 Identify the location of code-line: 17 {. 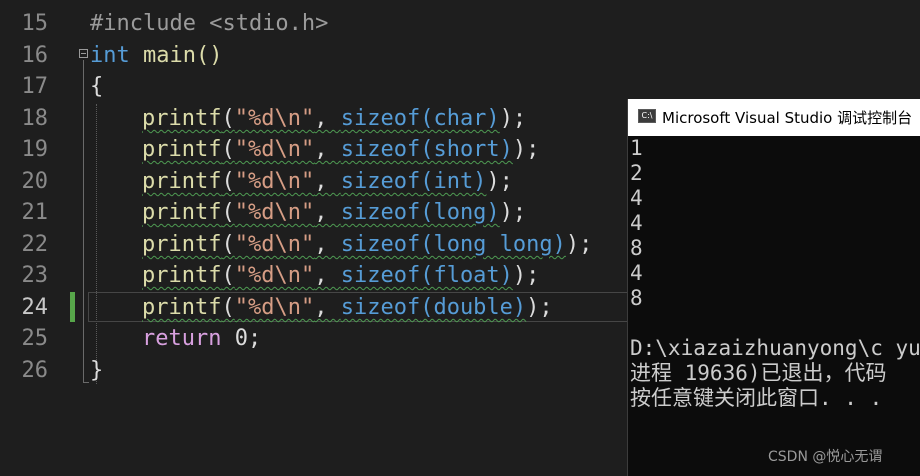
(460, 86).